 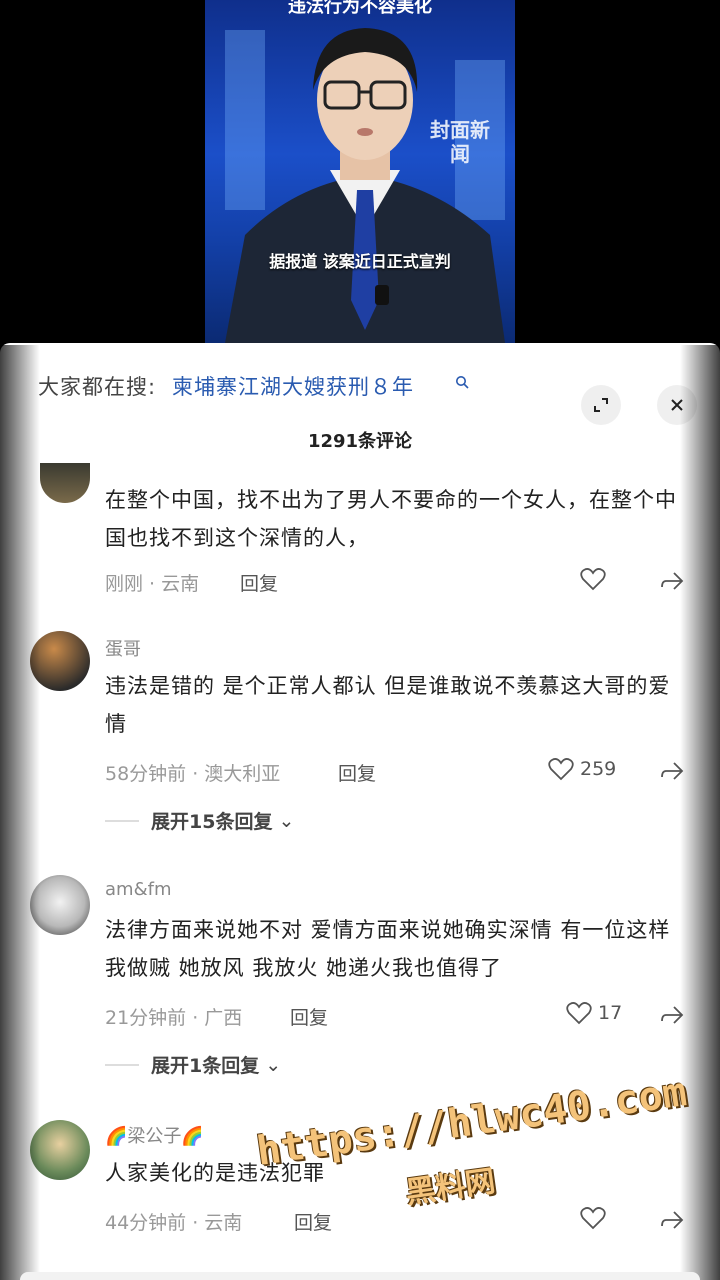 I want to click on trending-search-link: 柬埔寨江湖大嫂获刑８年, so click(x=293, y=386).